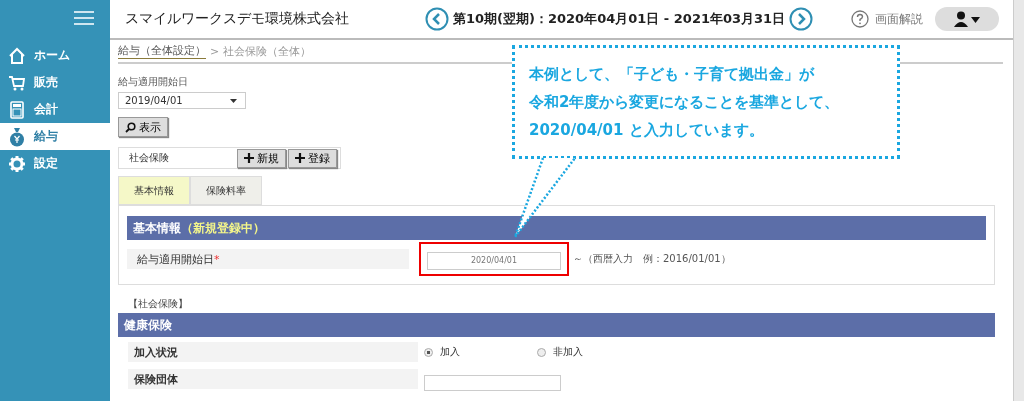 The height and width of the screenshot is (401, 1024). I want to click on user-menu-button, so click(967, 19).